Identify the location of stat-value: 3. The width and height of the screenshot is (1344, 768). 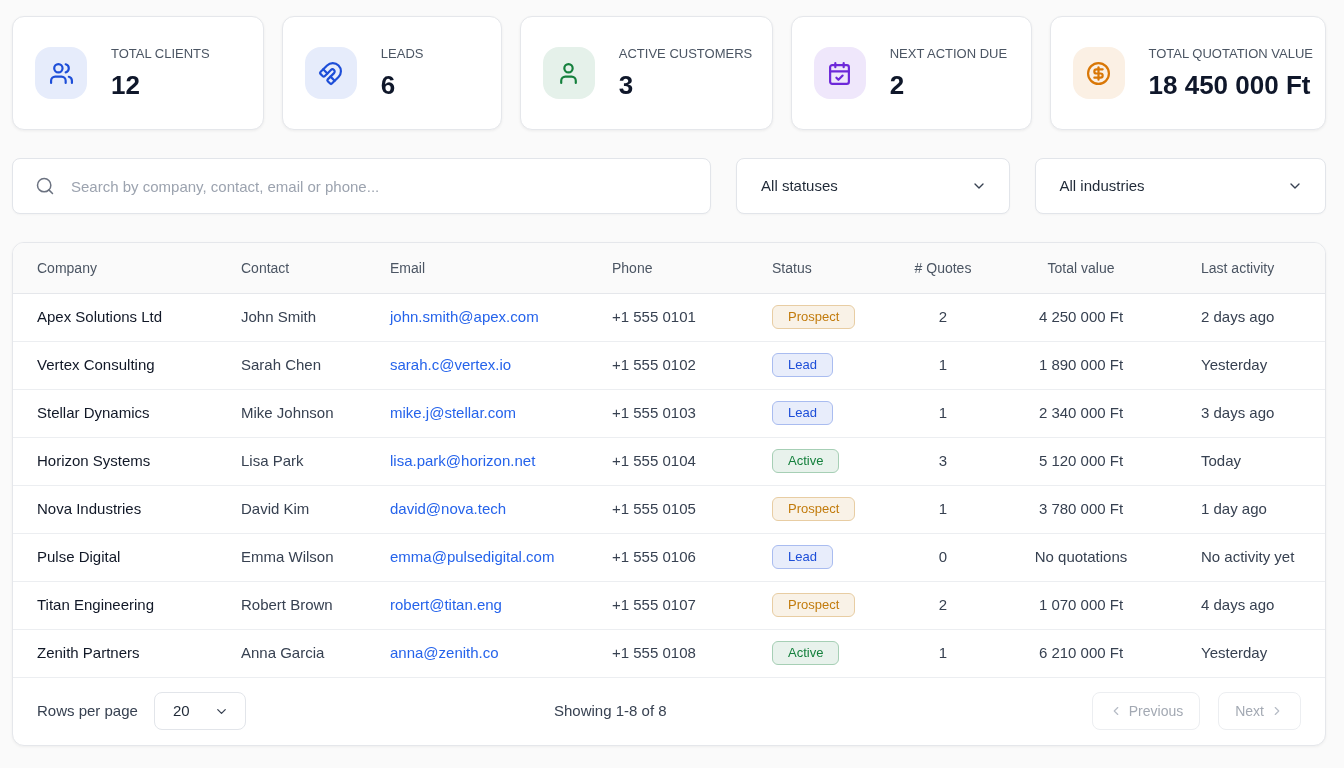
(626, 85).